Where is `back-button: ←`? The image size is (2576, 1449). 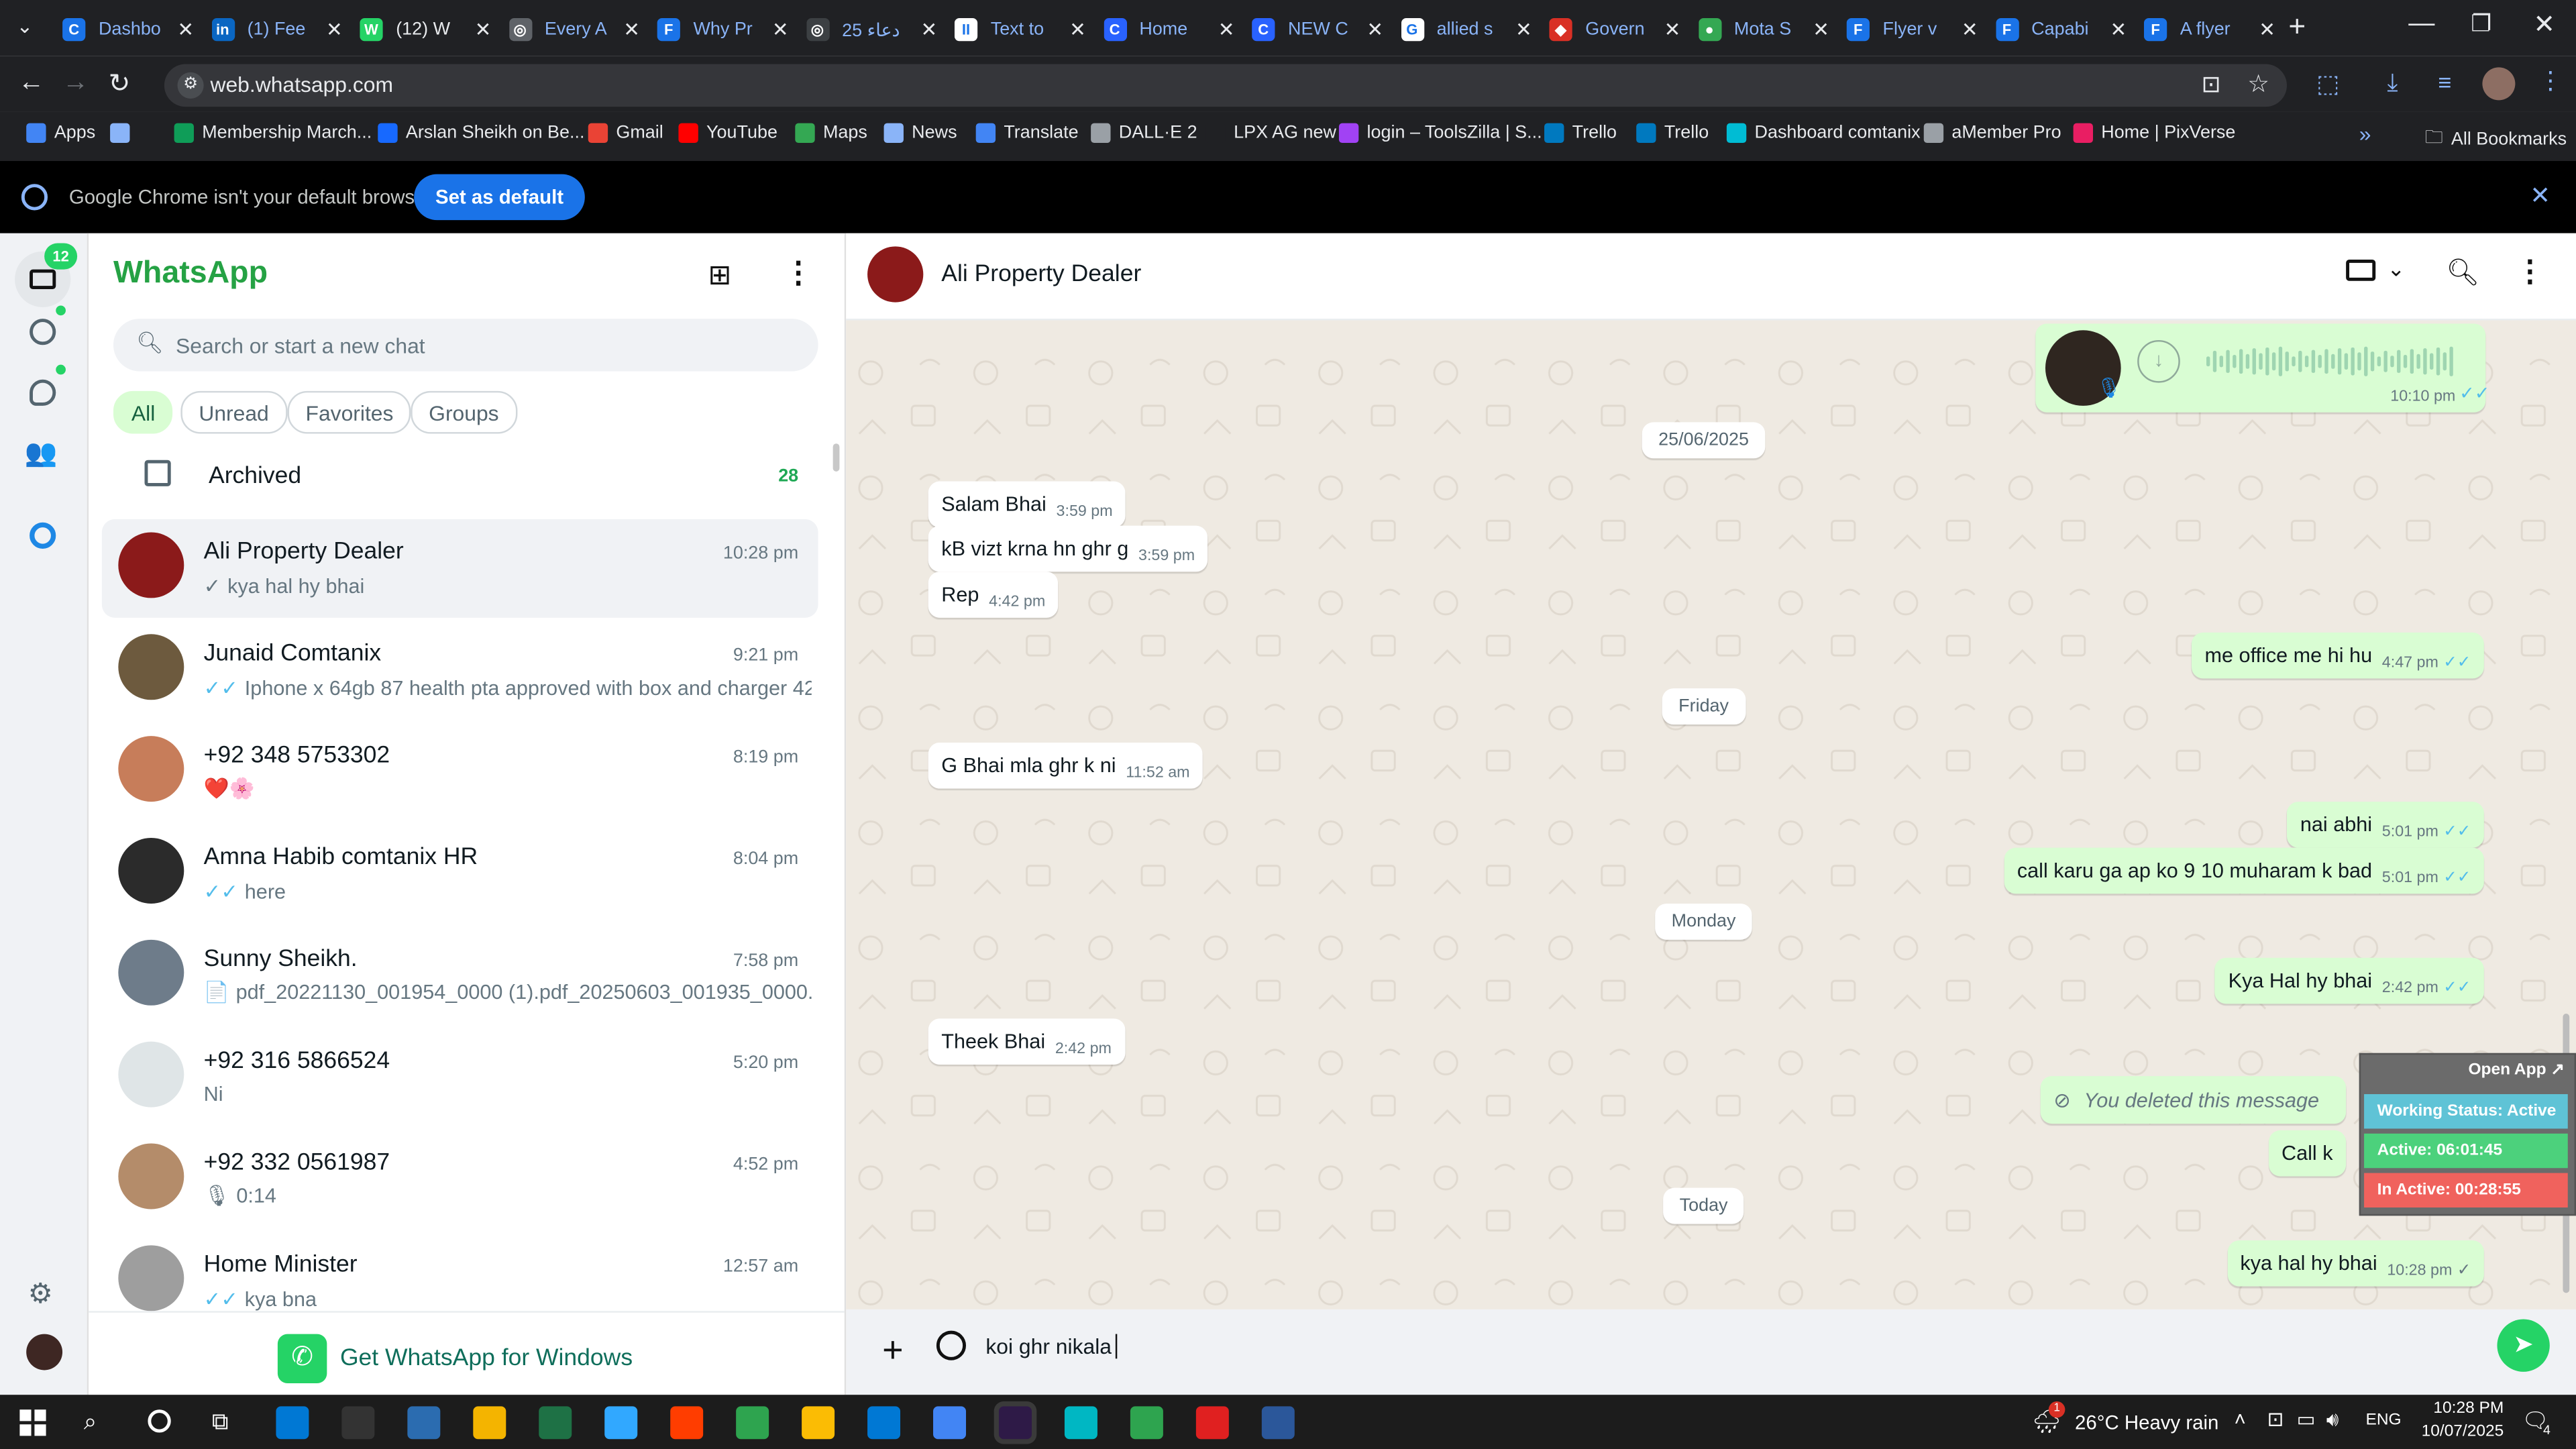
back-button: ← is located at coordinates (31, 84).